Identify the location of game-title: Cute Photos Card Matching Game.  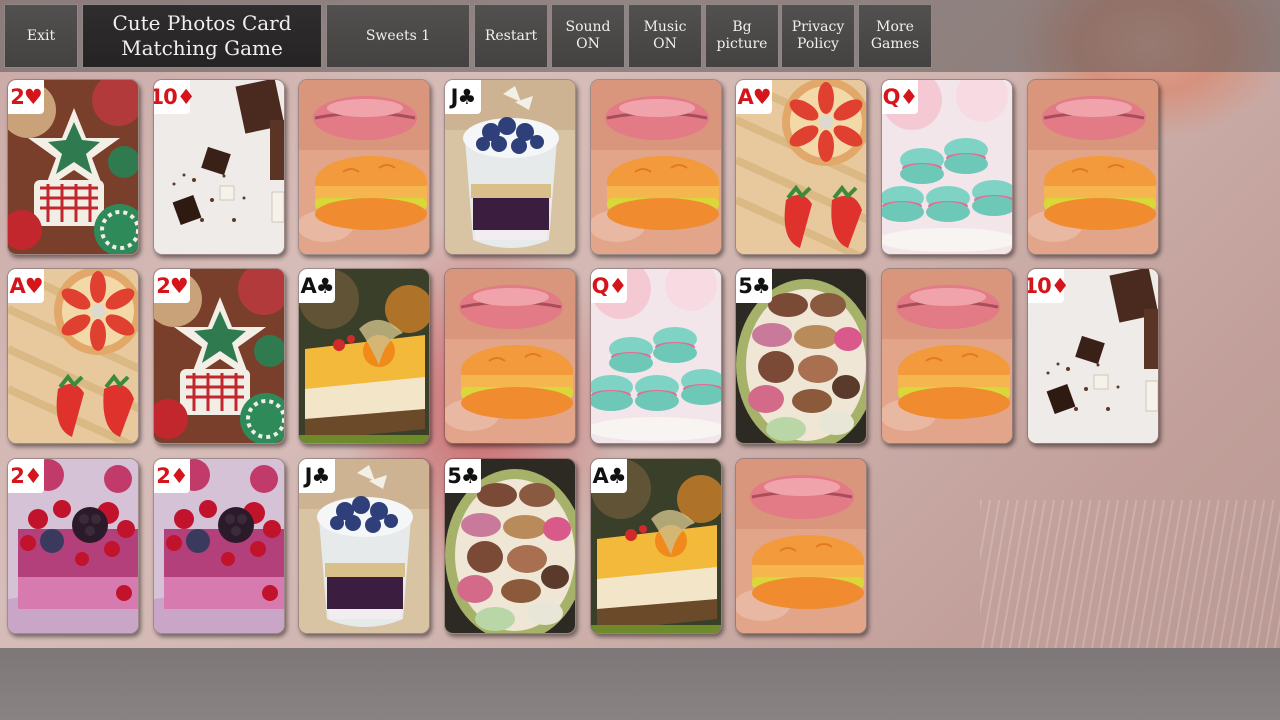
(202, 36).